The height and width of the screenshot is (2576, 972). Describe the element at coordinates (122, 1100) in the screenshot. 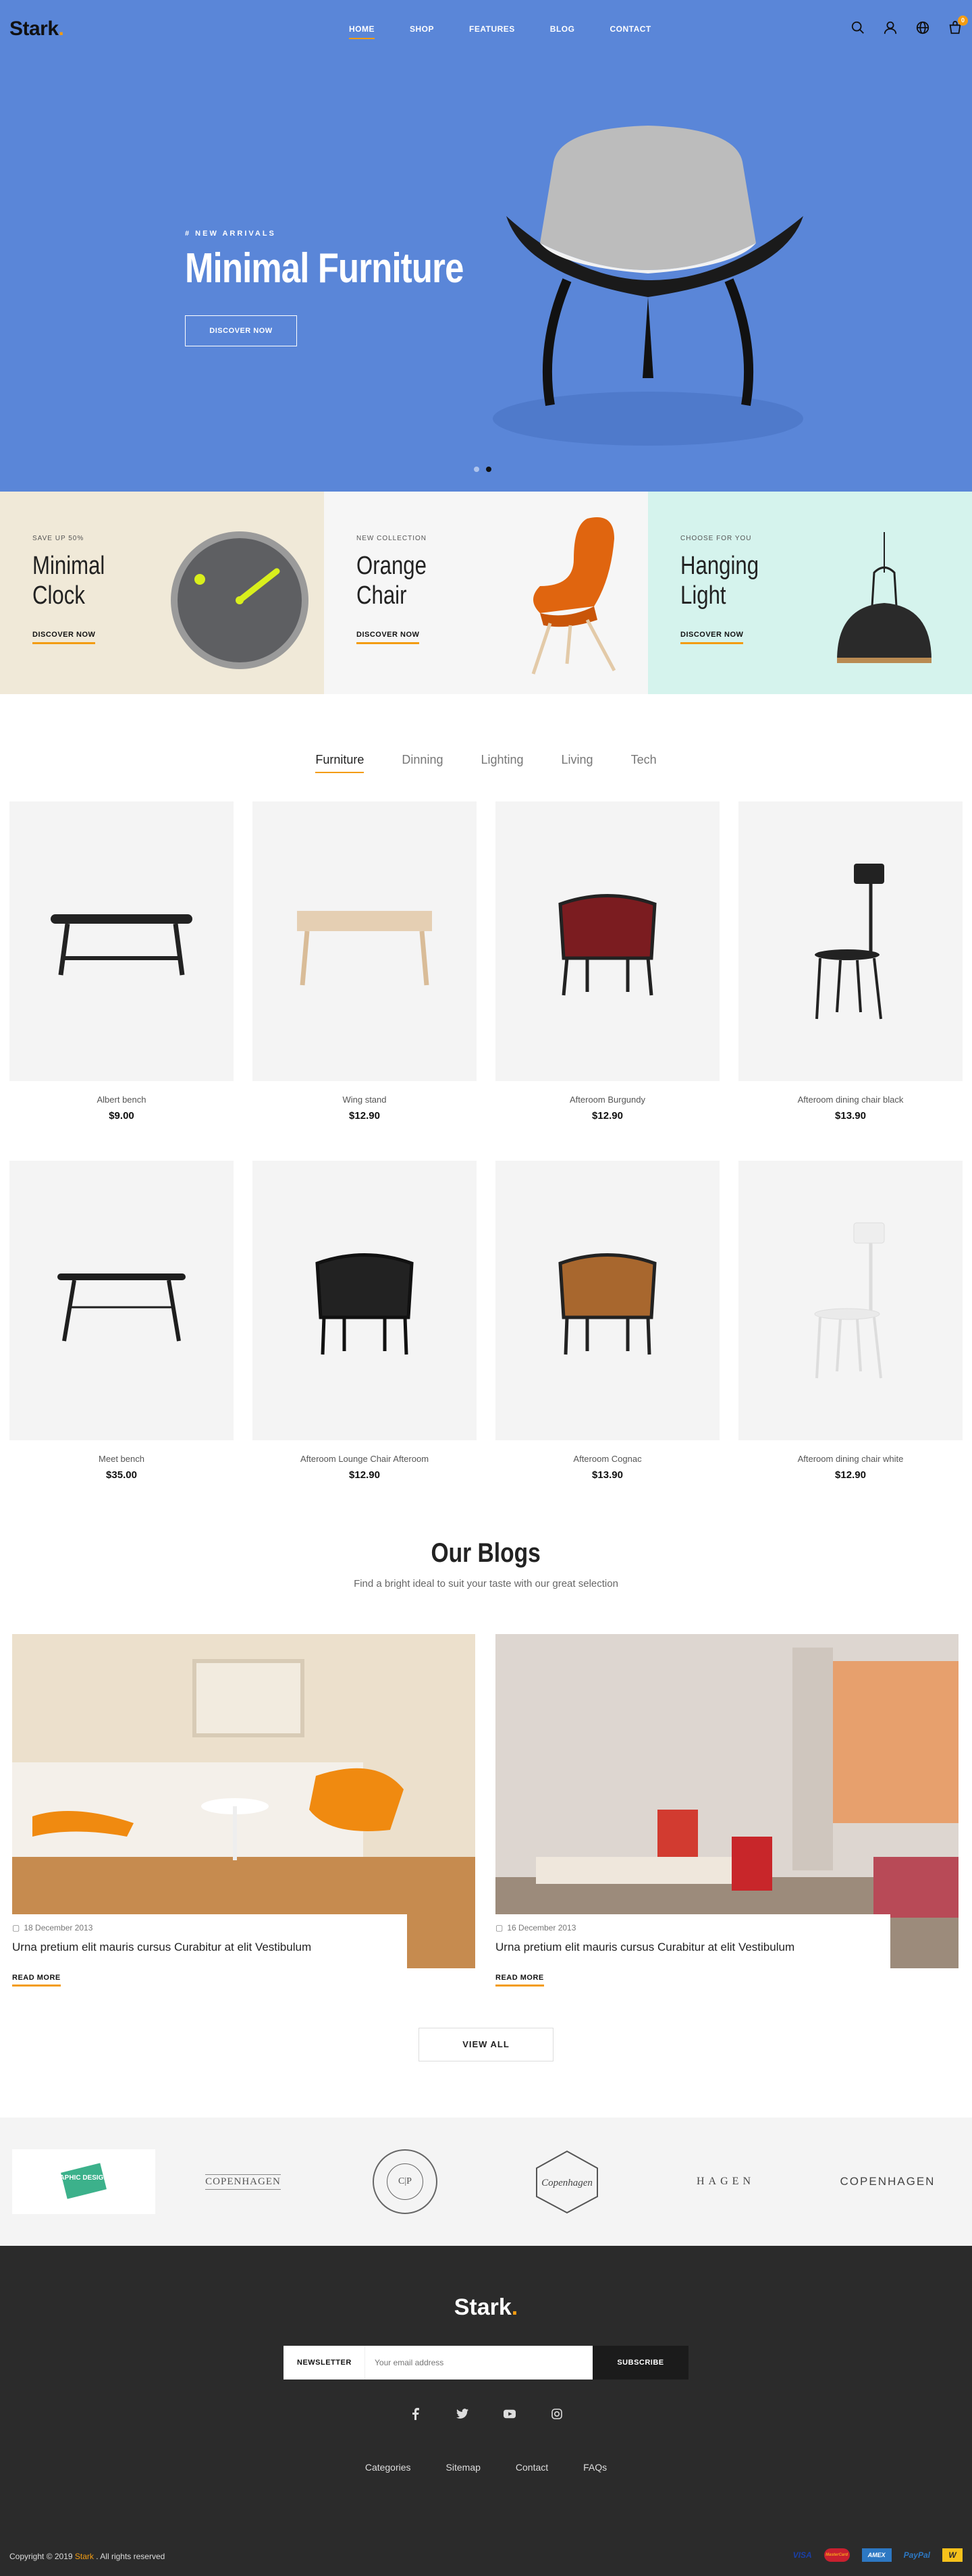

I see `product-name: Albert bench` at that location.